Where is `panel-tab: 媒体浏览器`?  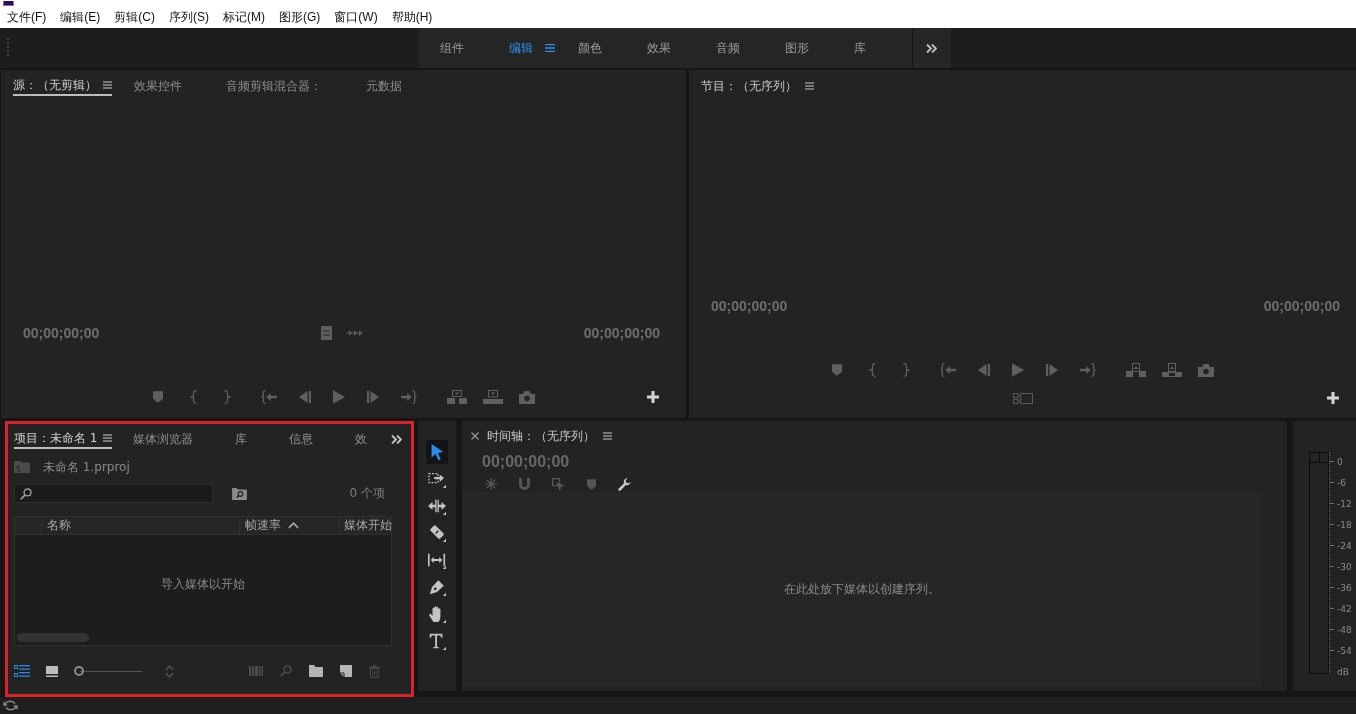
panel-tab: 媒体浏览器 is located at coordinates (163, 439).